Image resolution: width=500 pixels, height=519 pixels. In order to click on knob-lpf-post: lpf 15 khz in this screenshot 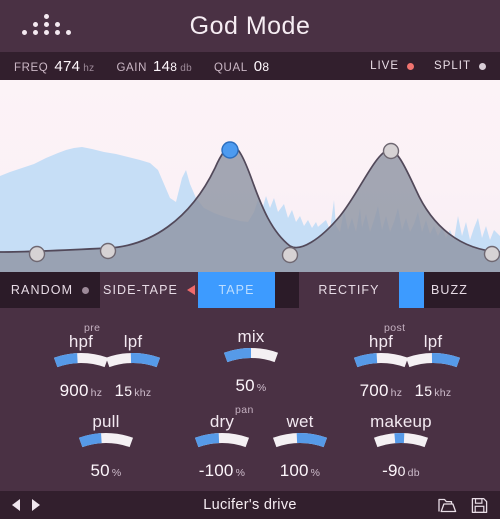, I will do `click(433, 367)`.